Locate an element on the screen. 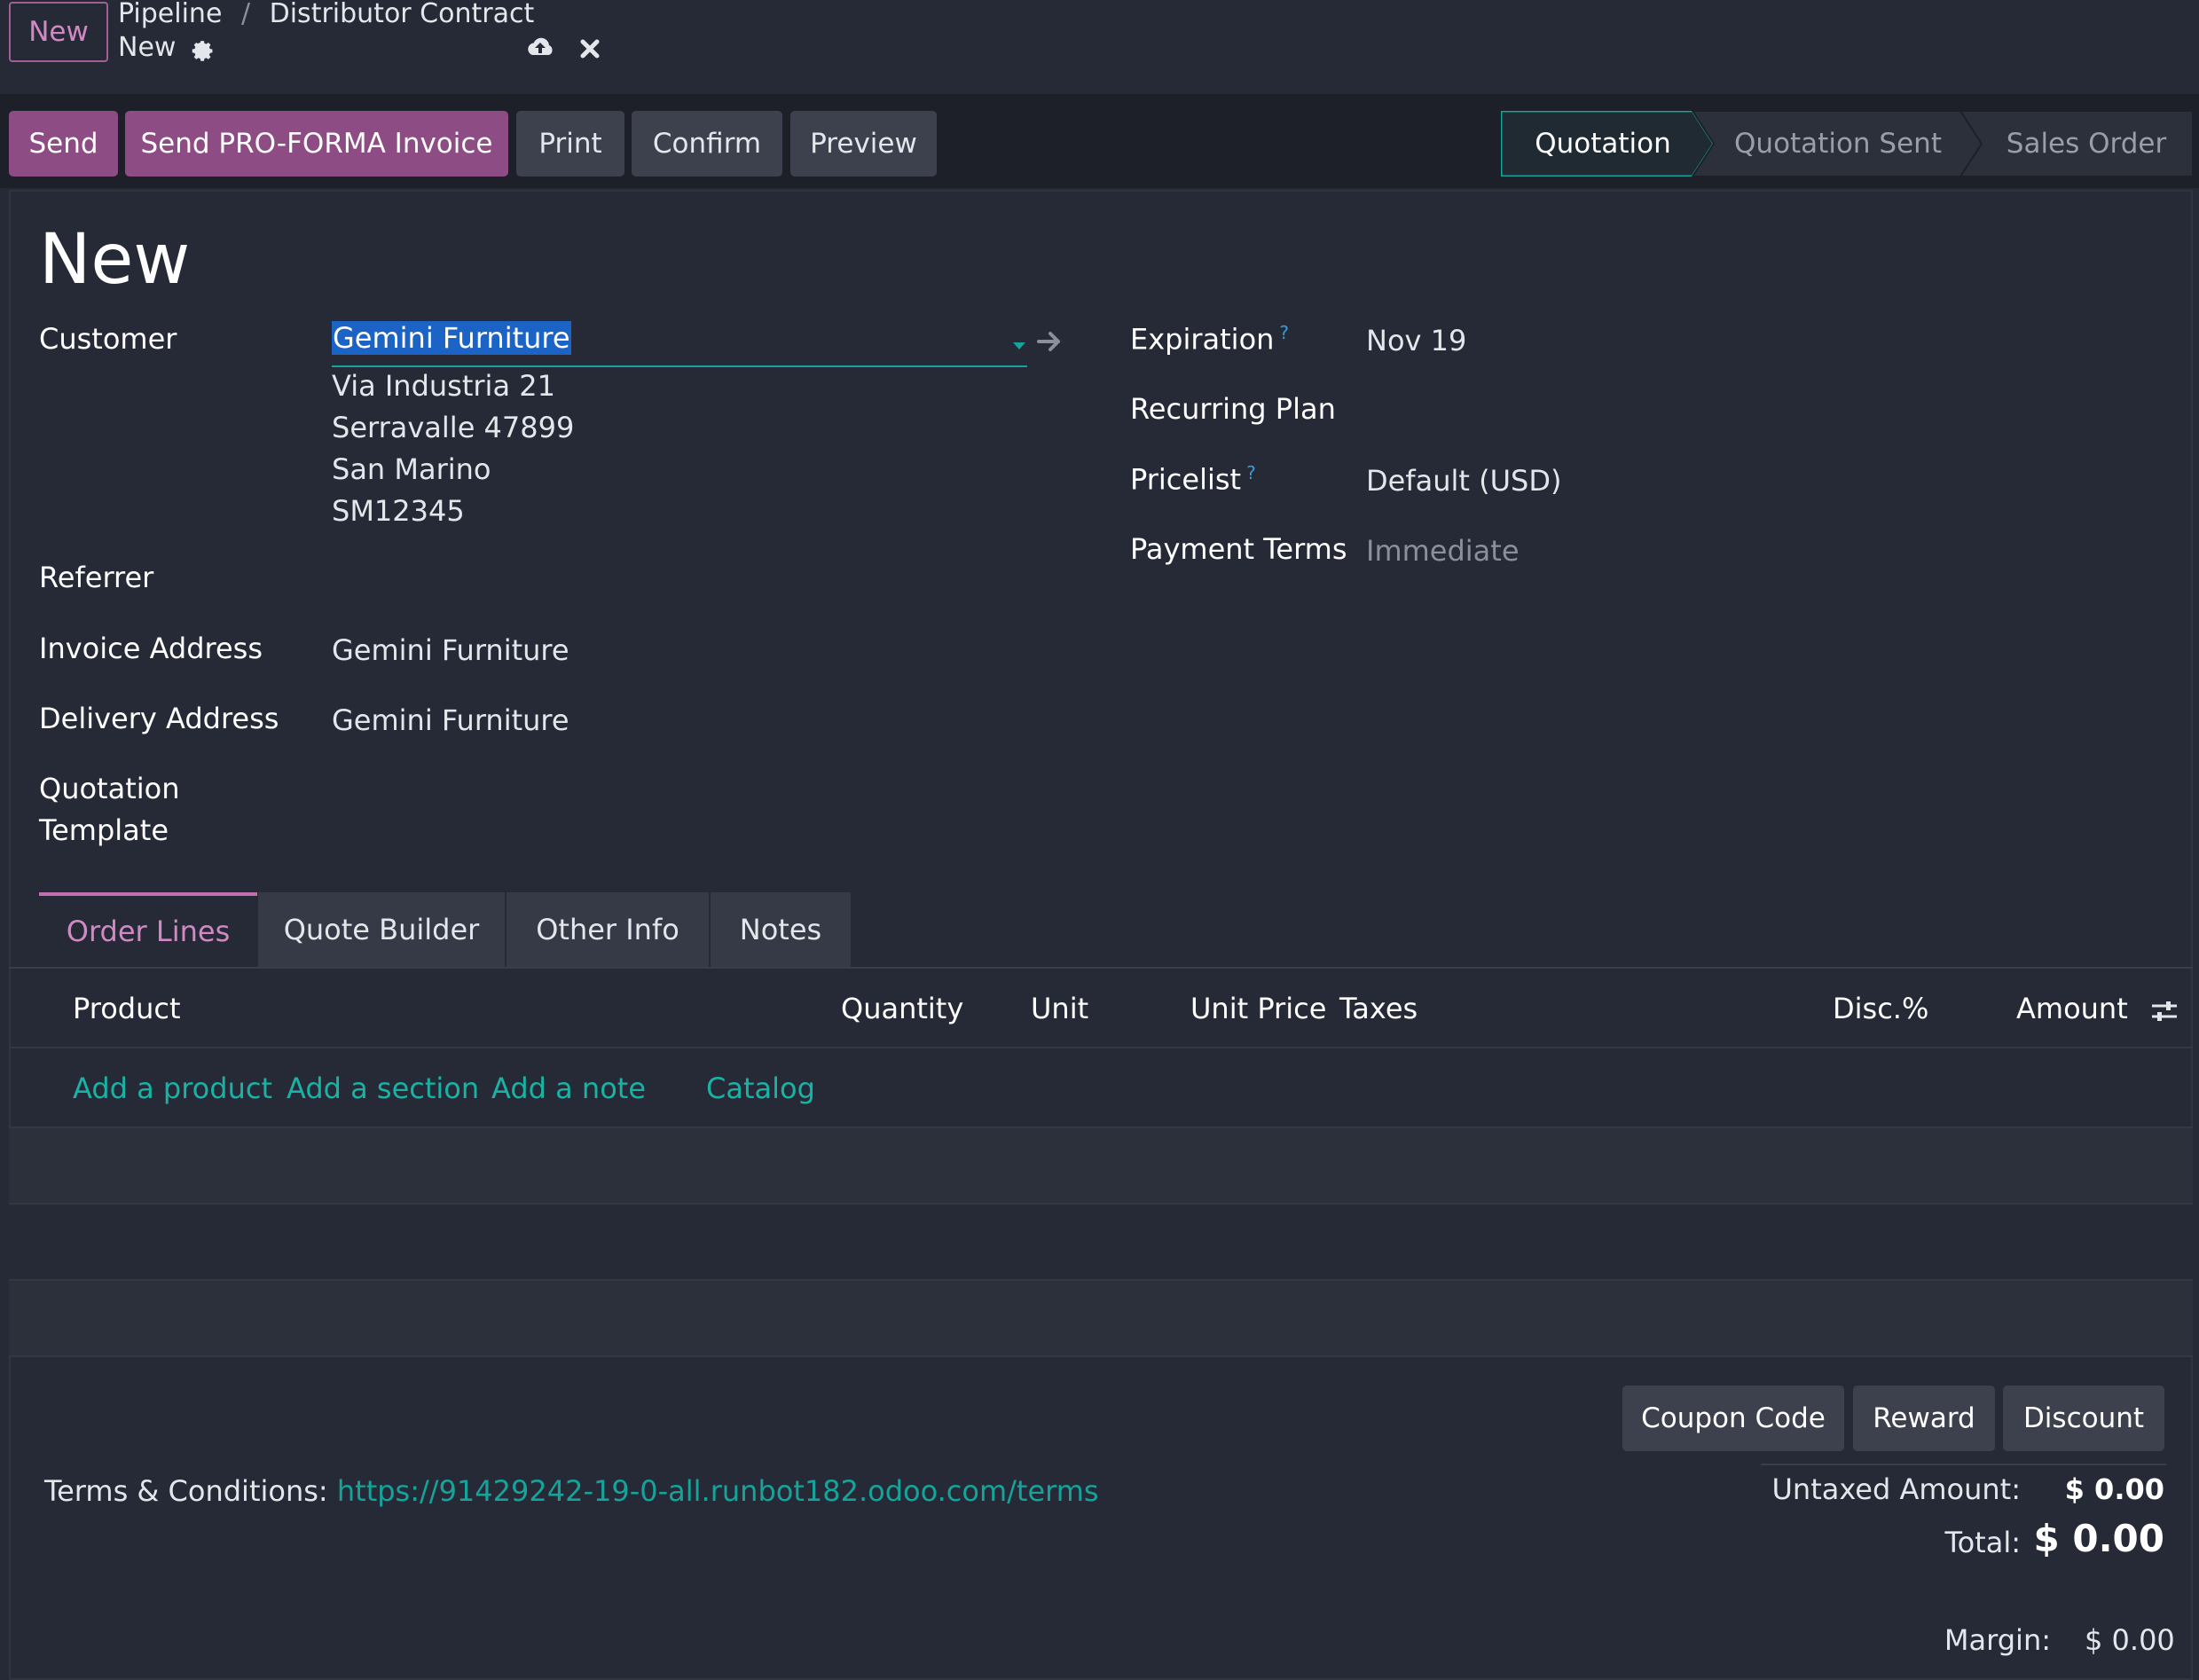 The height and width of the screenshot is (1680, 2199). add-section-link: Add a section is located at coordinates (383, 1088).